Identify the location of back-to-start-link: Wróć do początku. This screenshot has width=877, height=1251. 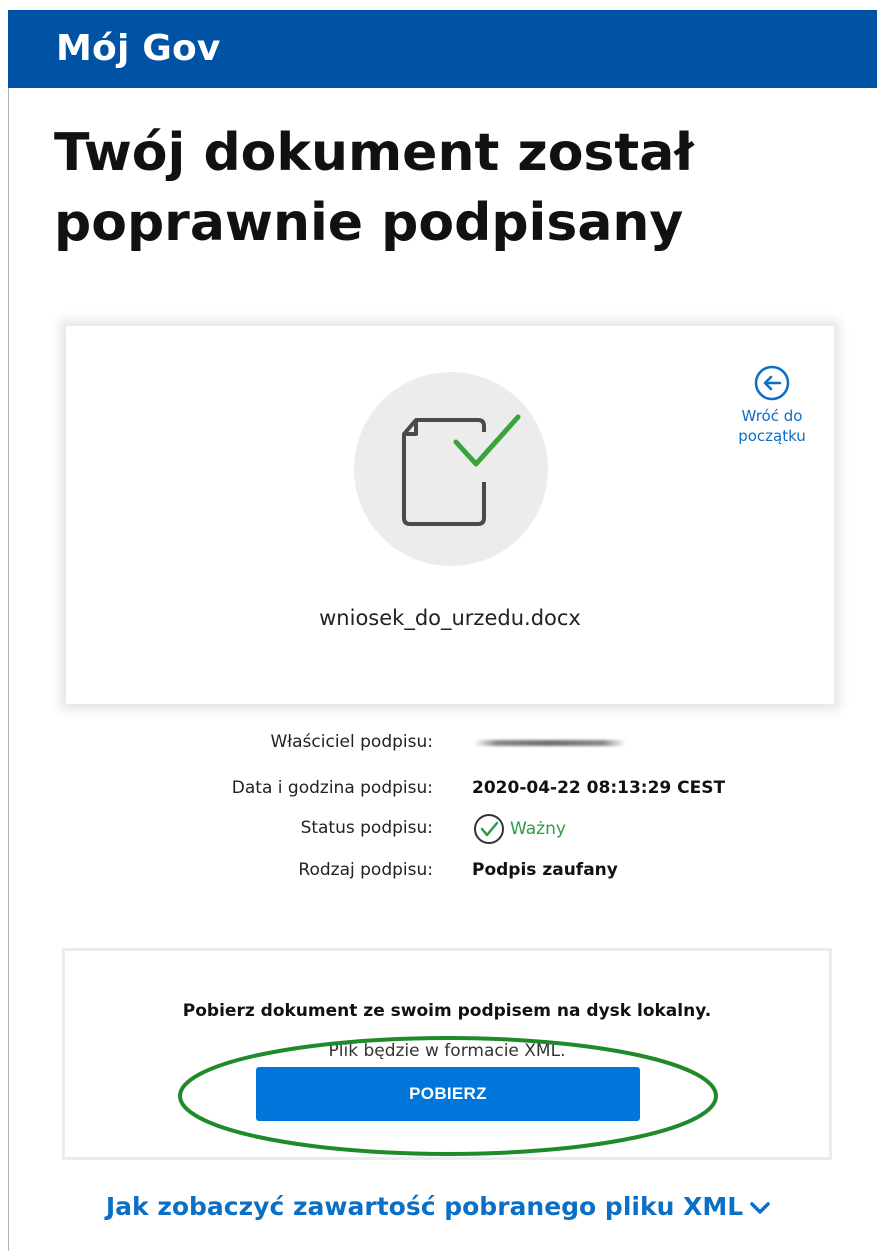
(772, 405).